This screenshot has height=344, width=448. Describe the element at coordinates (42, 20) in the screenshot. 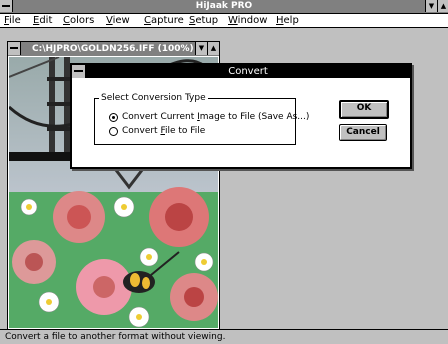

I see `menu-edit: Edit` at that location.